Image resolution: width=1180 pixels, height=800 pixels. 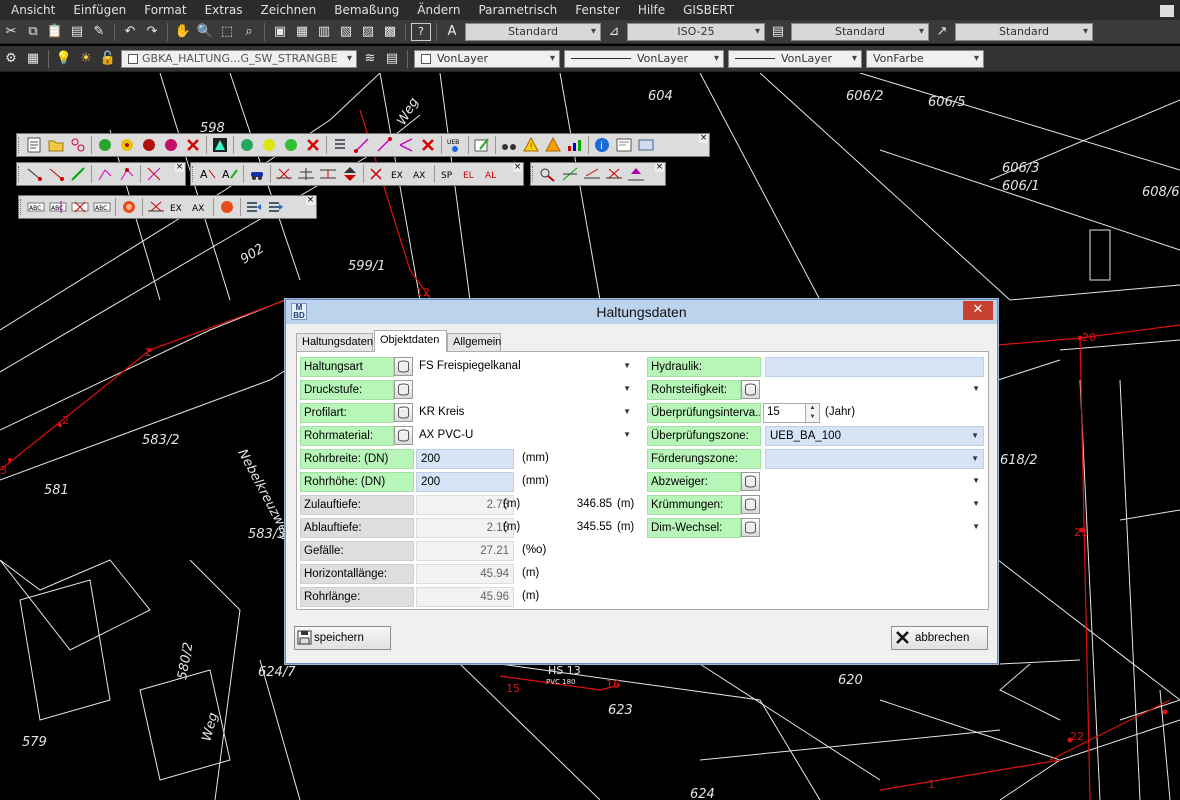 What do you see at coordinates (34, 145) in the screenshot?
I see `notes-icon` at bounding box center [34, 145].